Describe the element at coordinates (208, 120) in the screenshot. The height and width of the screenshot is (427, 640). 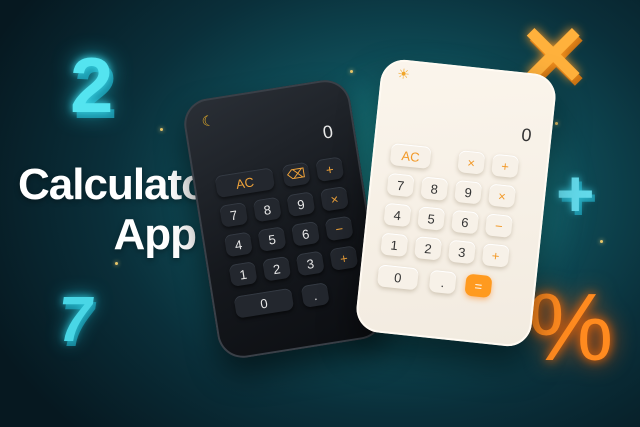
I see `moon-icon: ☾` at that location.